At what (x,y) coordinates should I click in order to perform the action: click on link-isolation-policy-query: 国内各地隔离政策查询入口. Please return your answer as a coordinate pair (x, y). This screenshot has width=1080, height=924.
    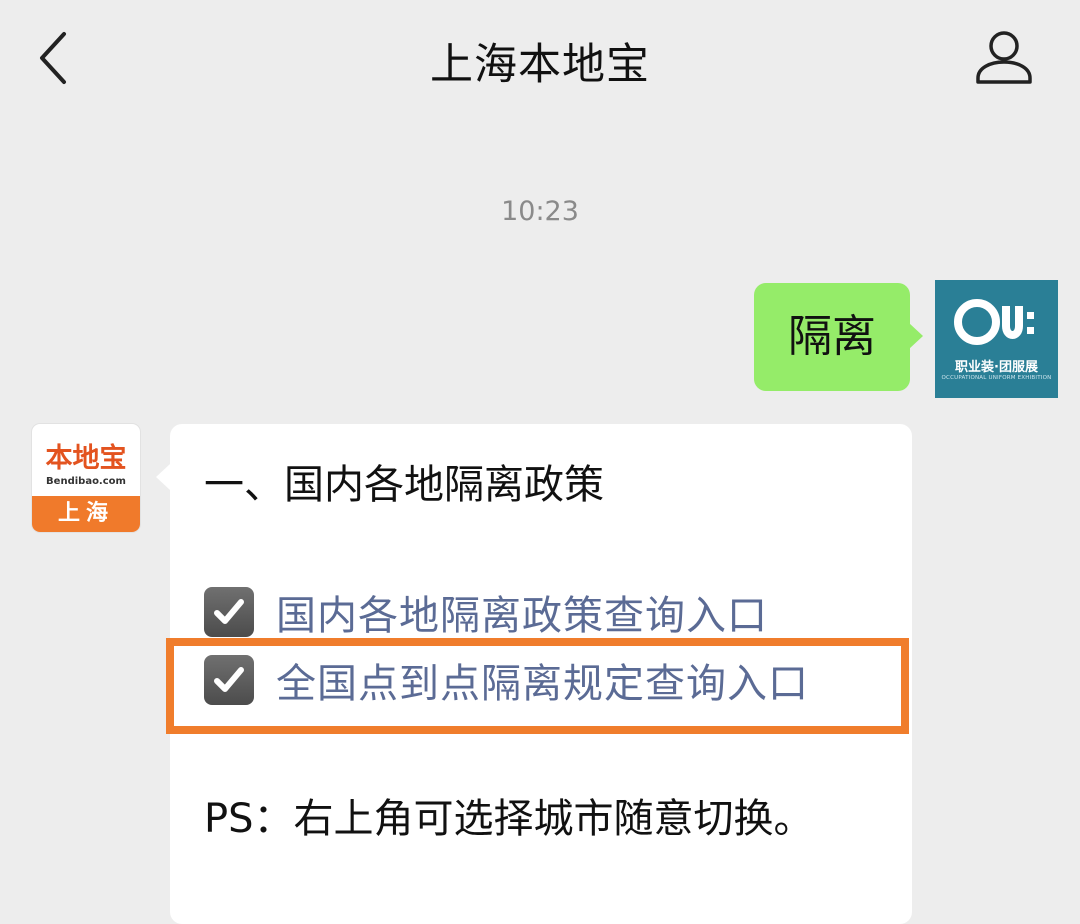
    Looking at the image, I should click on (486, 612).